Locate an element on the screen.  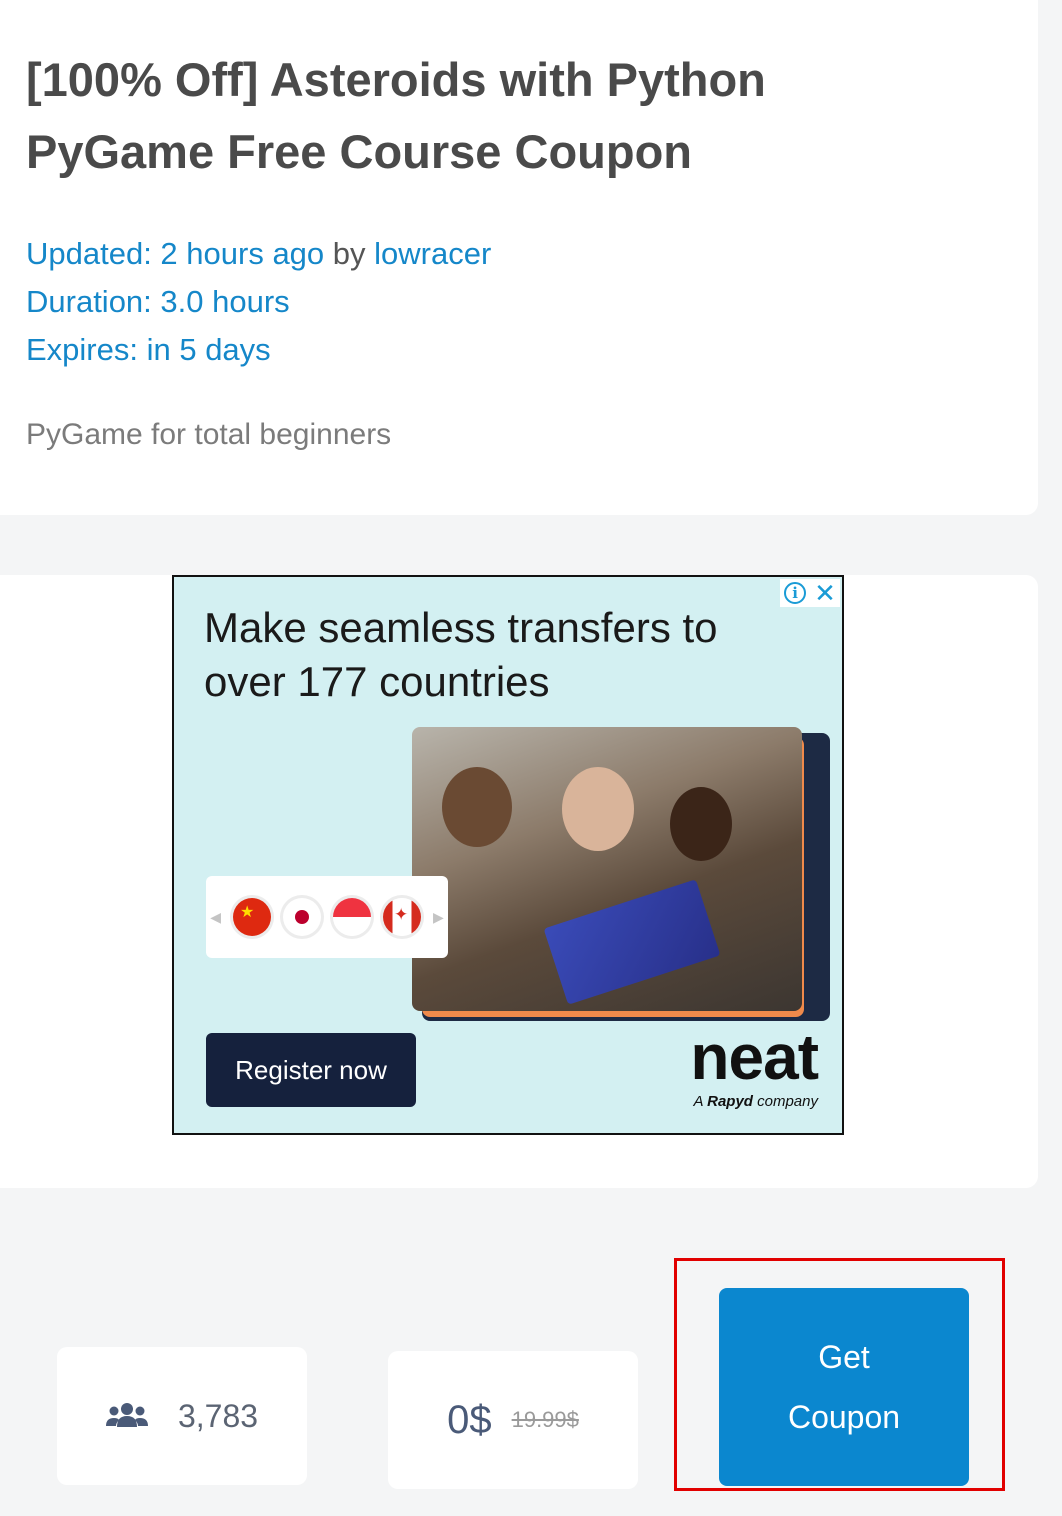
duration-label: Duration: 3.0 hours is located at coordinates (158, 301).